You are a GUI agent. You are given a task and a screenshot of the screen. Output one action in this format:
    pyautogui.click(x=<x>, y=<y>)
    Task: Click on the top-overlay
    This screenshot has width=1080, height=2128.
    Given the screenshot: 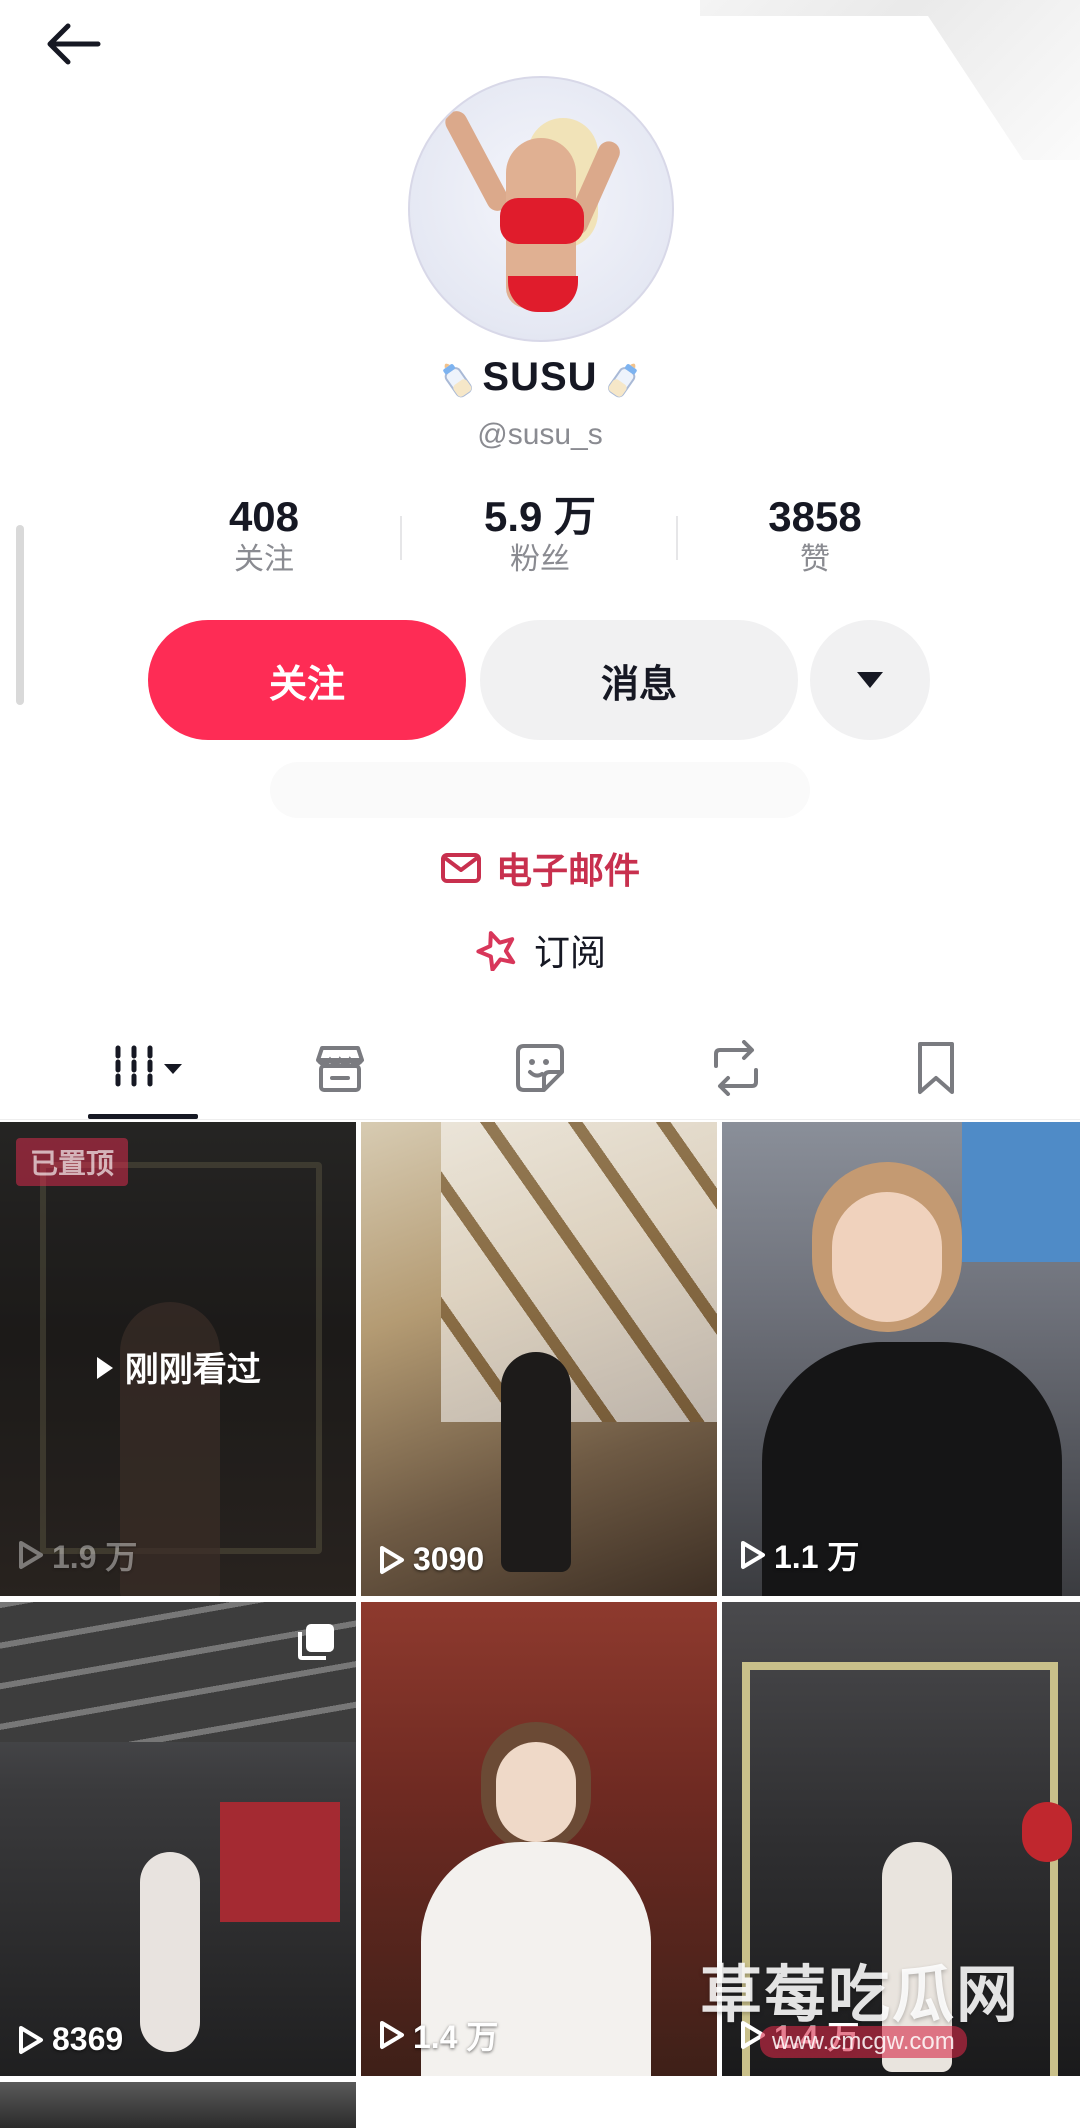 What is the action you would take?
    pyautogui.click(x=890, y=80)
    